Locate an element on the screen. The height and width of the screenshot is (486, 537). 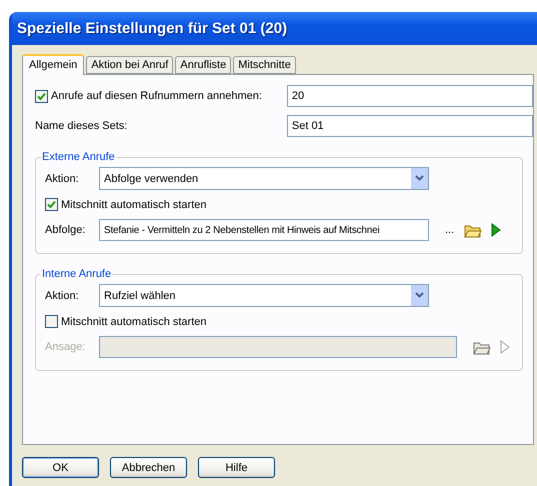
tab: Mitschnitte is located at coordinates (264, 65).